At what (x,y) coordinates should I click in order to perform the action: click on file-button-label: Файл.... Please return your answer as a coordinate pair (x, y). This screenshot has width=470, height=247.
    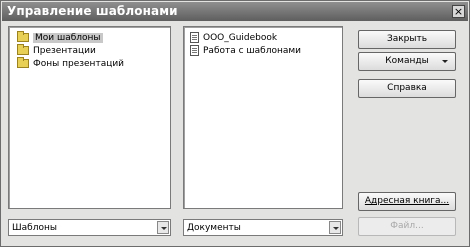
    Looking at the image, I should click on (407, 226).